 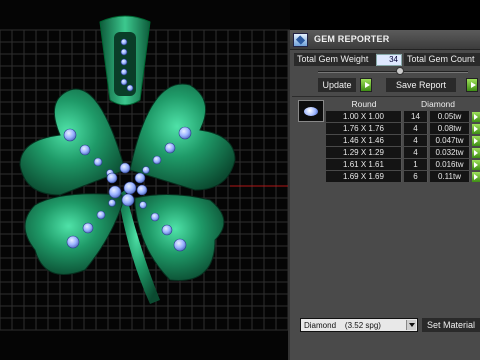 What do you see at coordinates (451, 325) in the screenshot?
I see `set-material-button: Set Material` at bounding box center [451, 325].